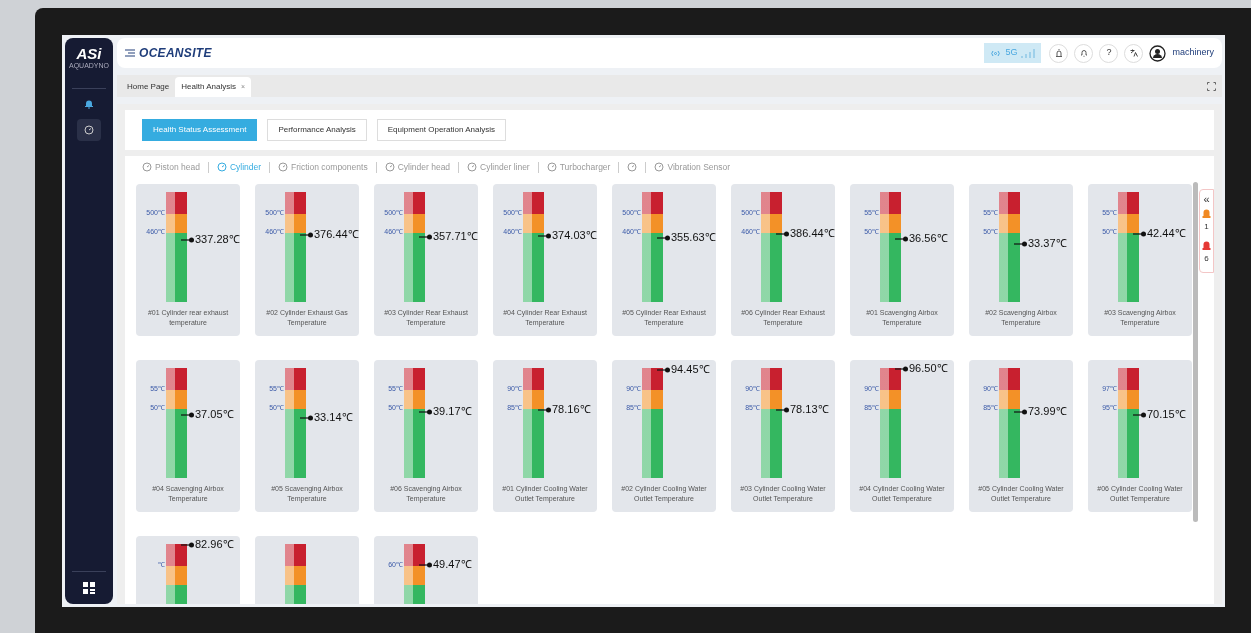 This screenshot has height=633, width=1251. I want to click on view-button: Health Status Assessment, so click(200, 130).